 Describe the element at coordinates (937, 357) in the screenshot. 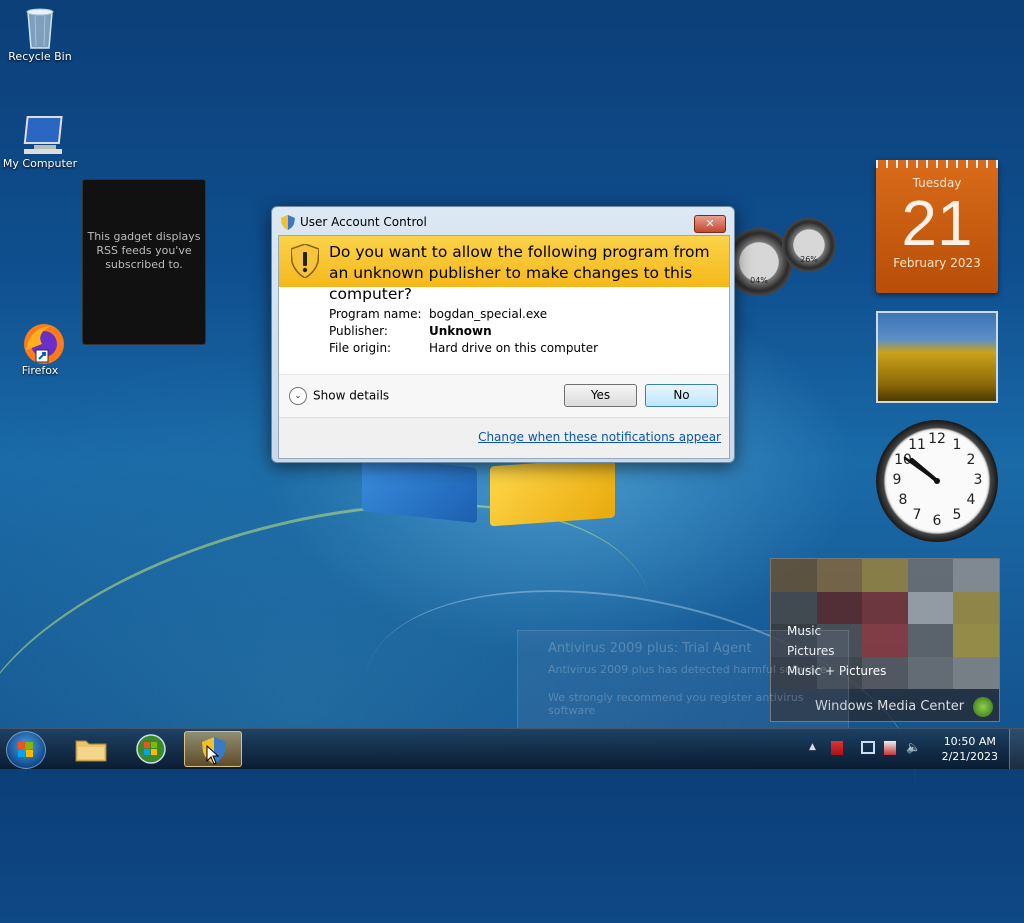

I see `slideshow-gadget` at that location.